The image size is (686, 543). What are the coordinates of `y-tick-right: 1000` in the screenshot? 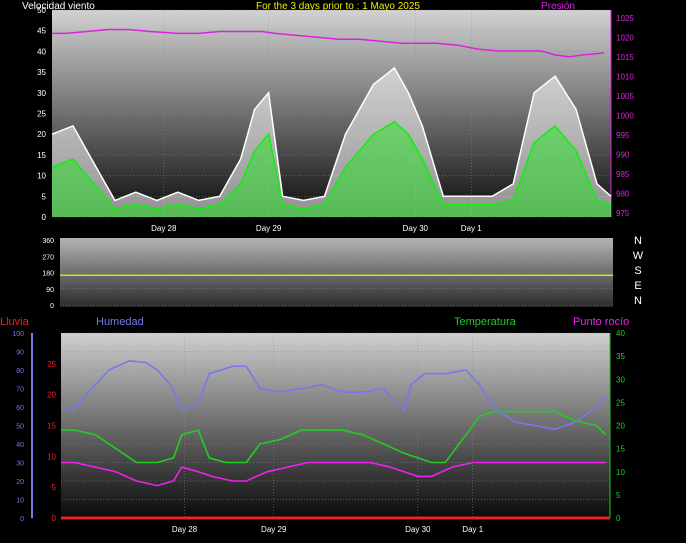 It's located at (625, 115).